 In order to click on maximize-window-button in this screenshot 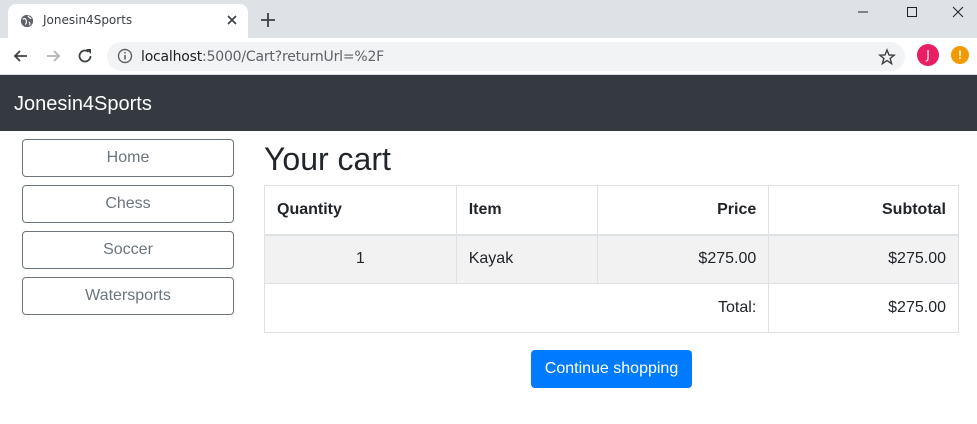, I will do `click(912, 12)`.